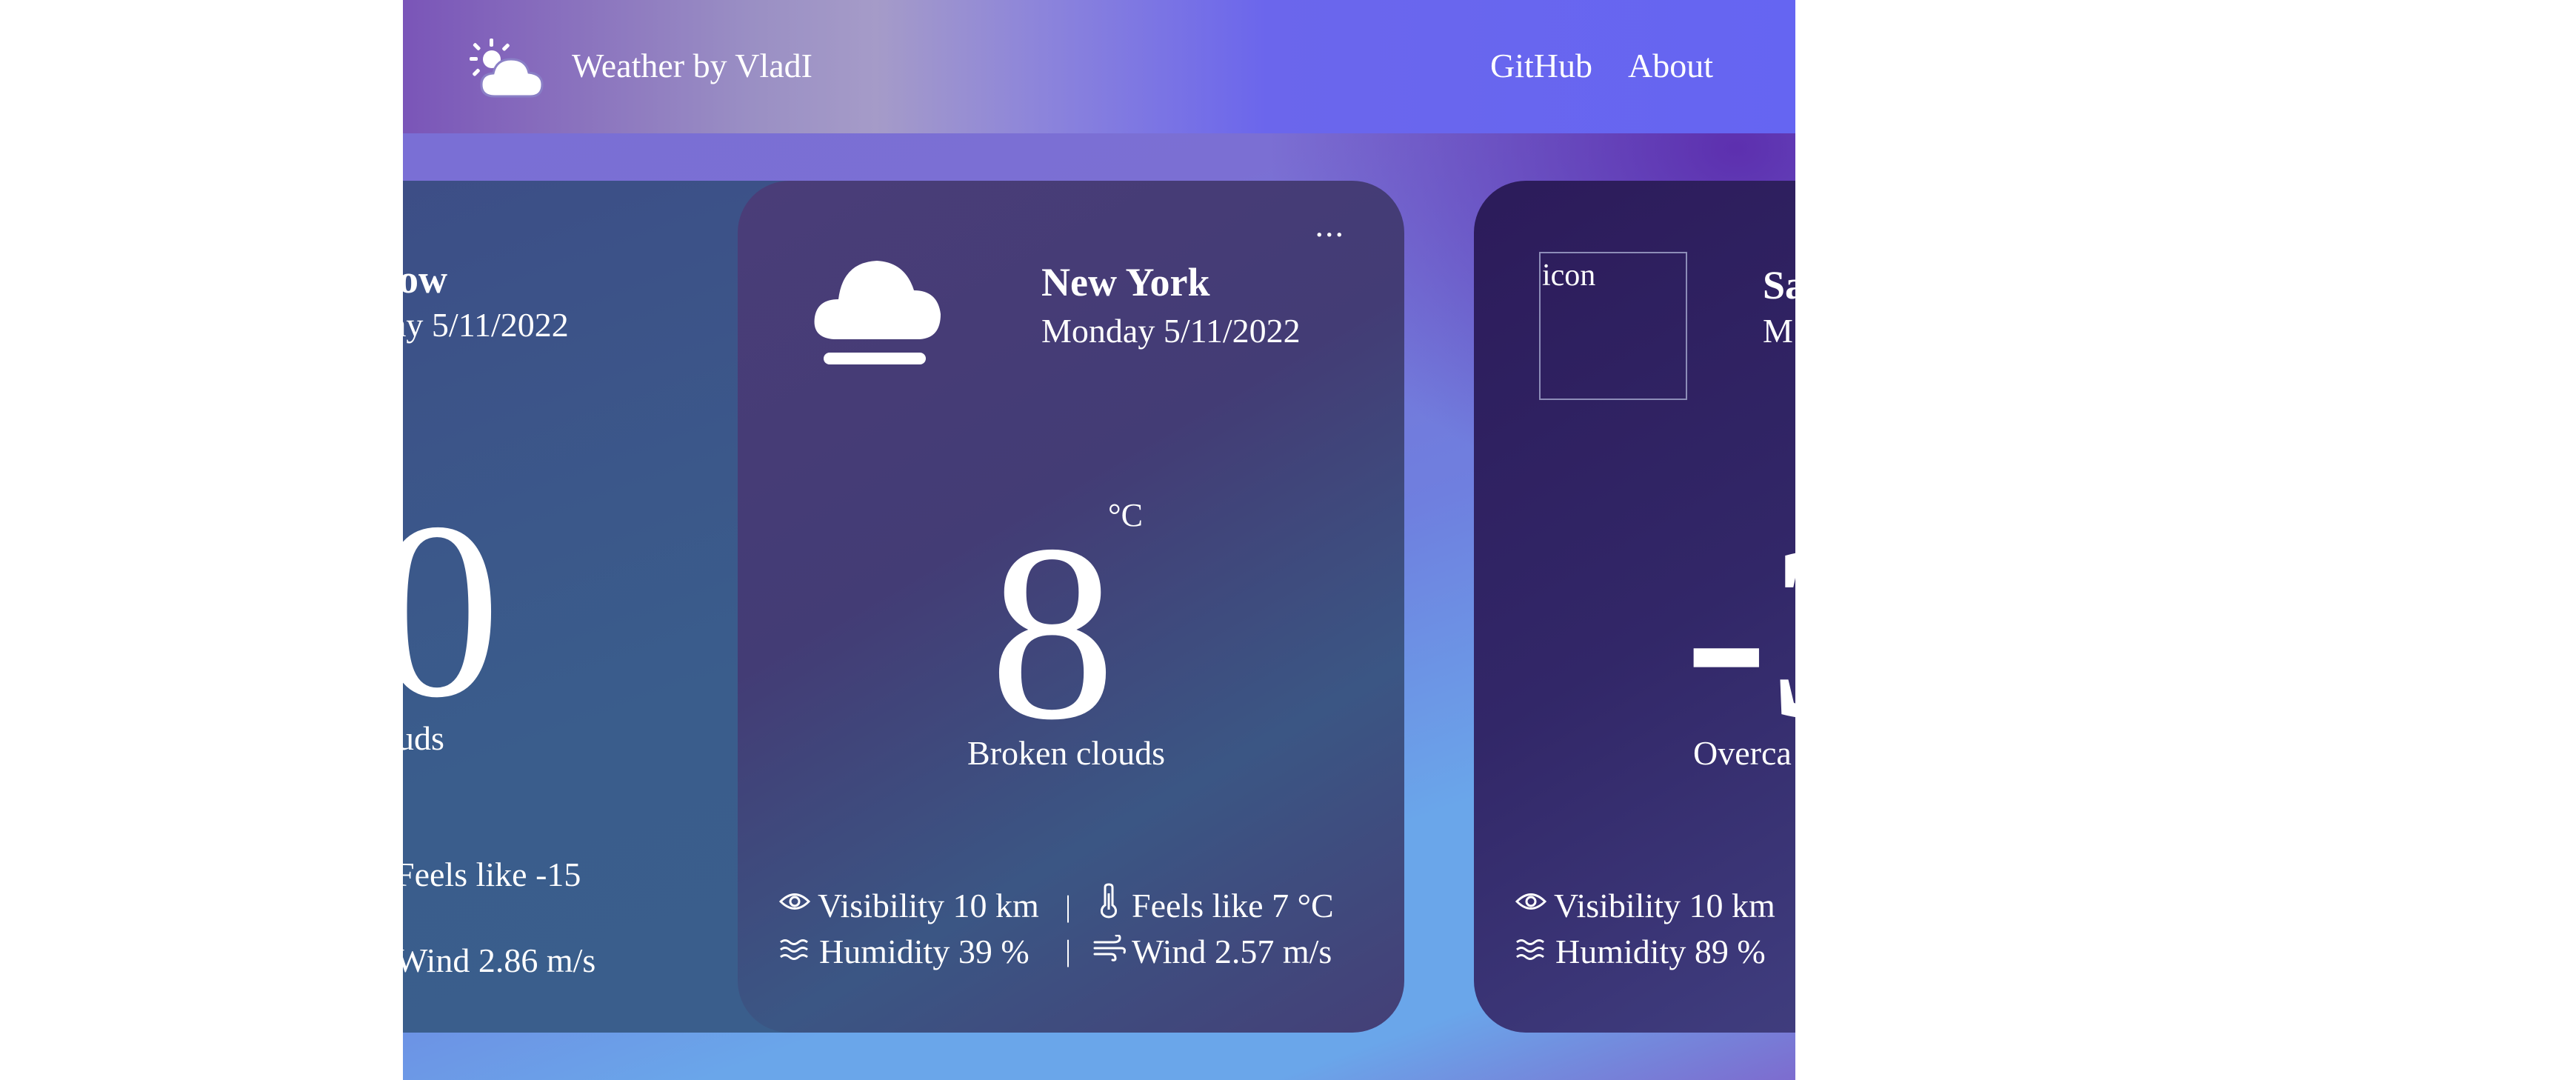 The width and height of the screenshot is (2576, 1080). What do you see at coordinates (1670, 65) in the screenshot?
I see `nav-about-link: About` at bounding box center [1670, 65].